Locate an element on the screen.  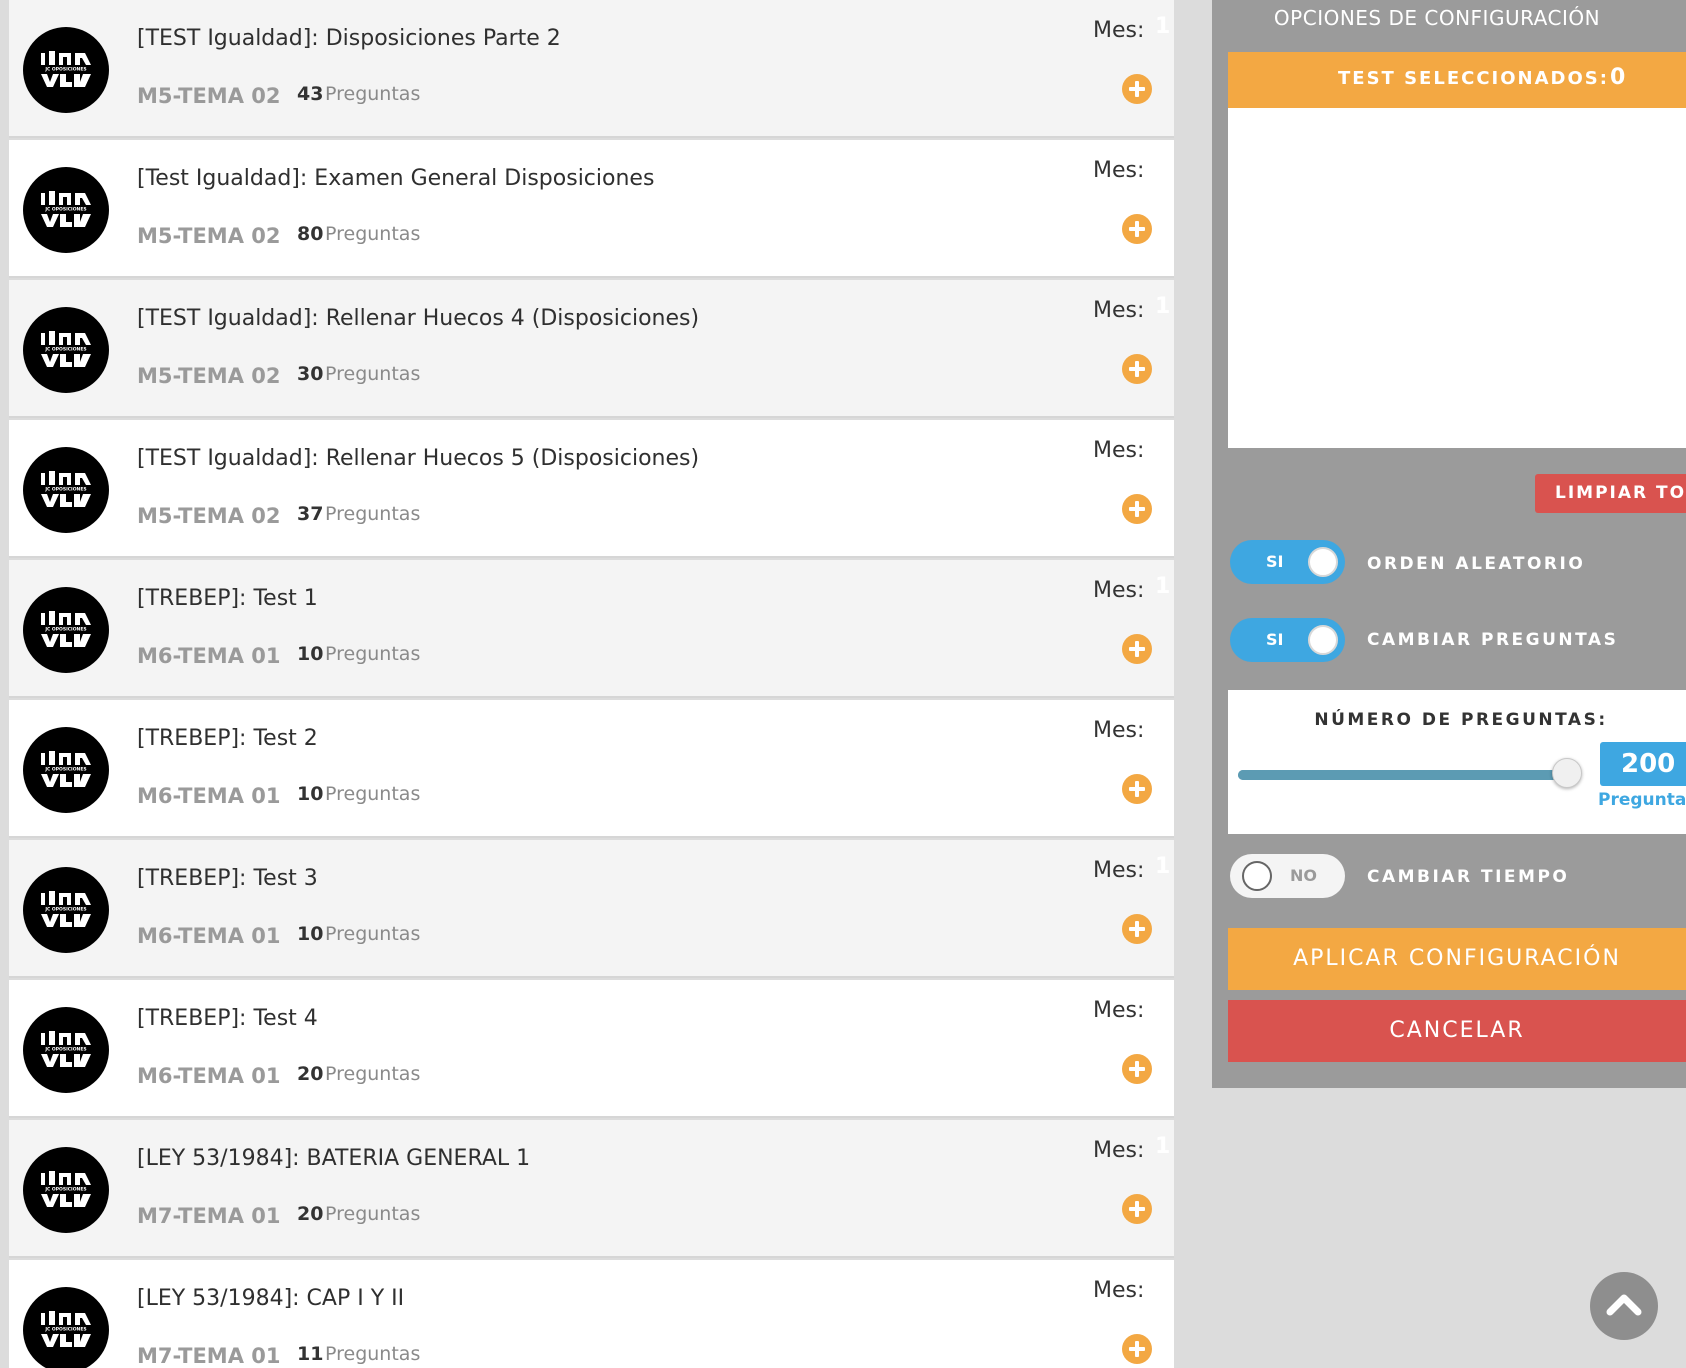
slider-fill is located at coordinates (1403, 775).